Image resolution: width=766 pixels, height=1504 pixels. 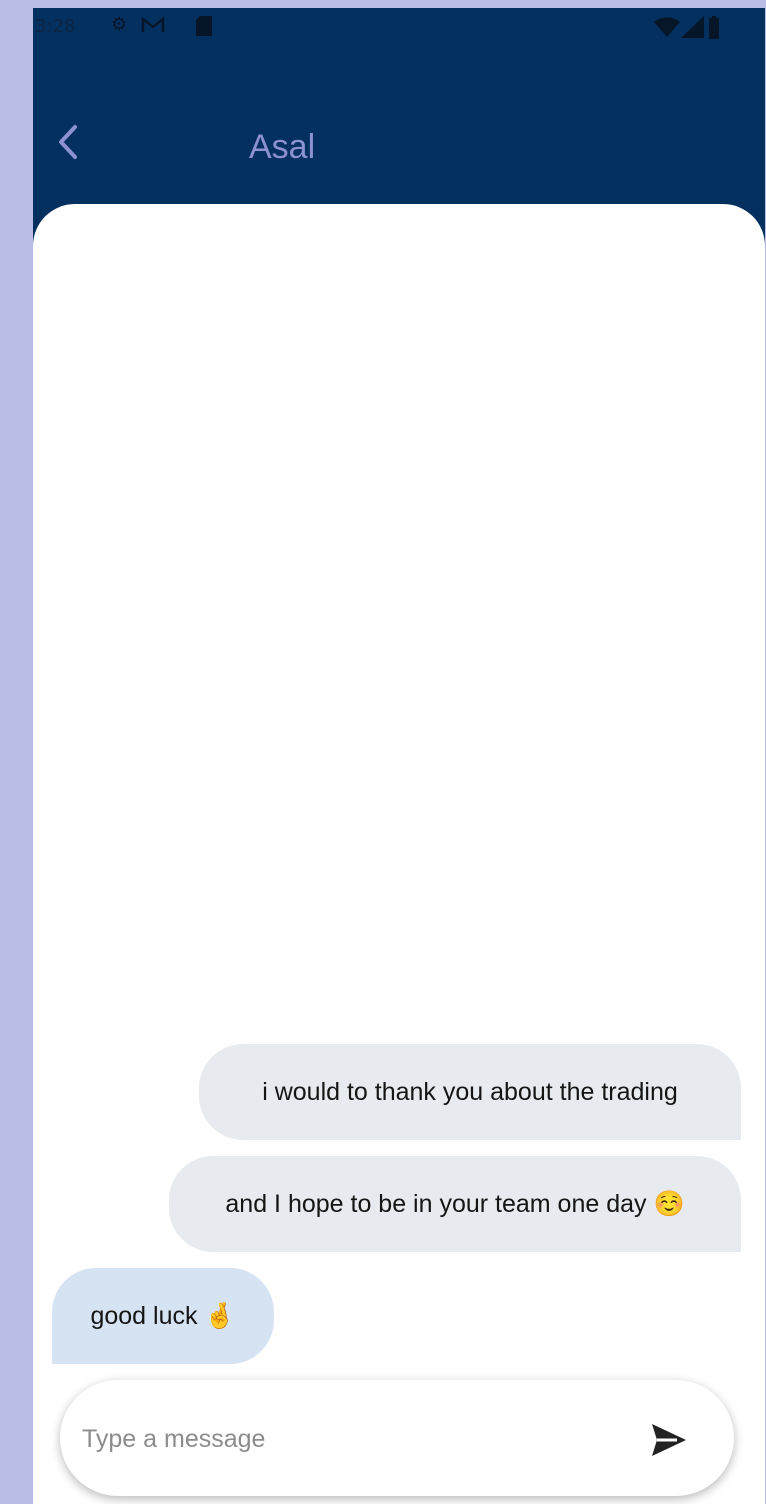 What do you see at coordinates (282, 147) in the screenshot?
I see `contact-name: Asal` at bounding box center [282, 147].